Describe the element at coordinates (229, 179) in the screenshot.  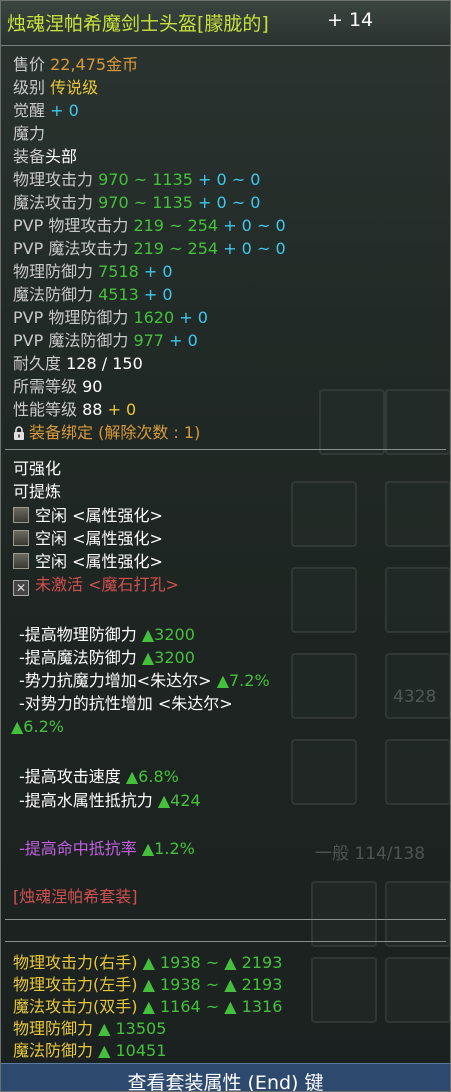
I see `phys-atk-bonus: + 0 ~ 0` at that location.